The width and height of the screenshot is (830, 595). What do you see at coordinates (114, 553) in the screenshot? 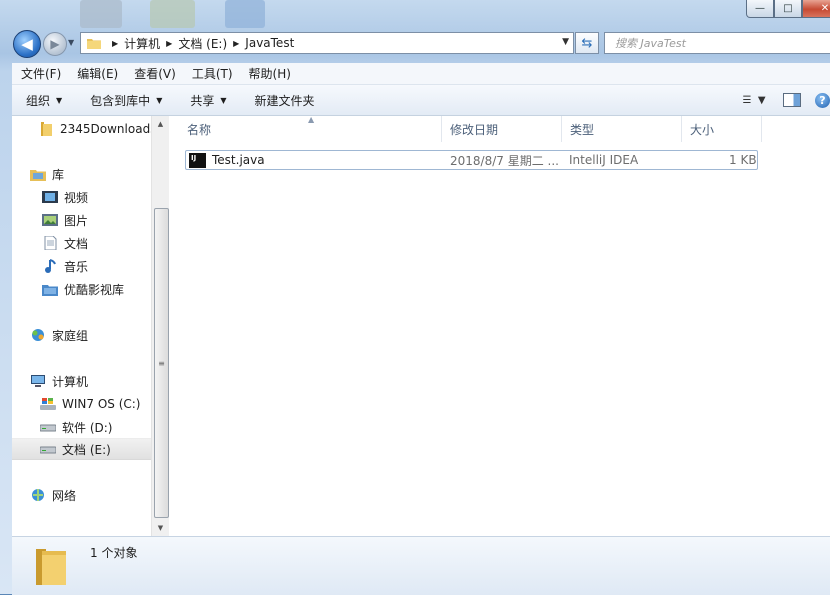
I see `item-count: 1 个对象` at bounding box center [114, 553].